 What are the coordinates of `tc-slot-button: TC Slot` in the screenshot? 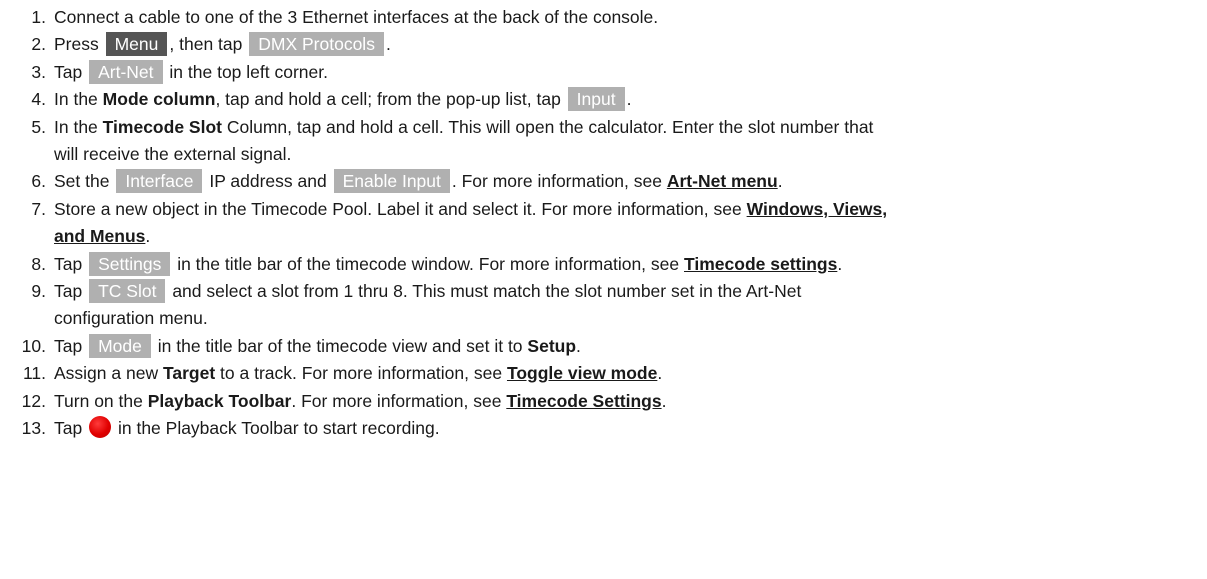 It's located at (127, 291).